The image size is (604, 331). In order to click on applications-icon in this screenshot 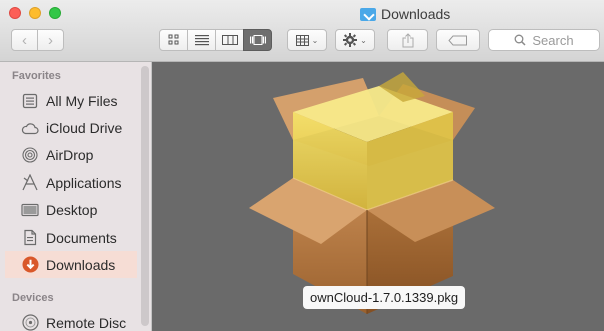, I will do `click(30, 183)`.